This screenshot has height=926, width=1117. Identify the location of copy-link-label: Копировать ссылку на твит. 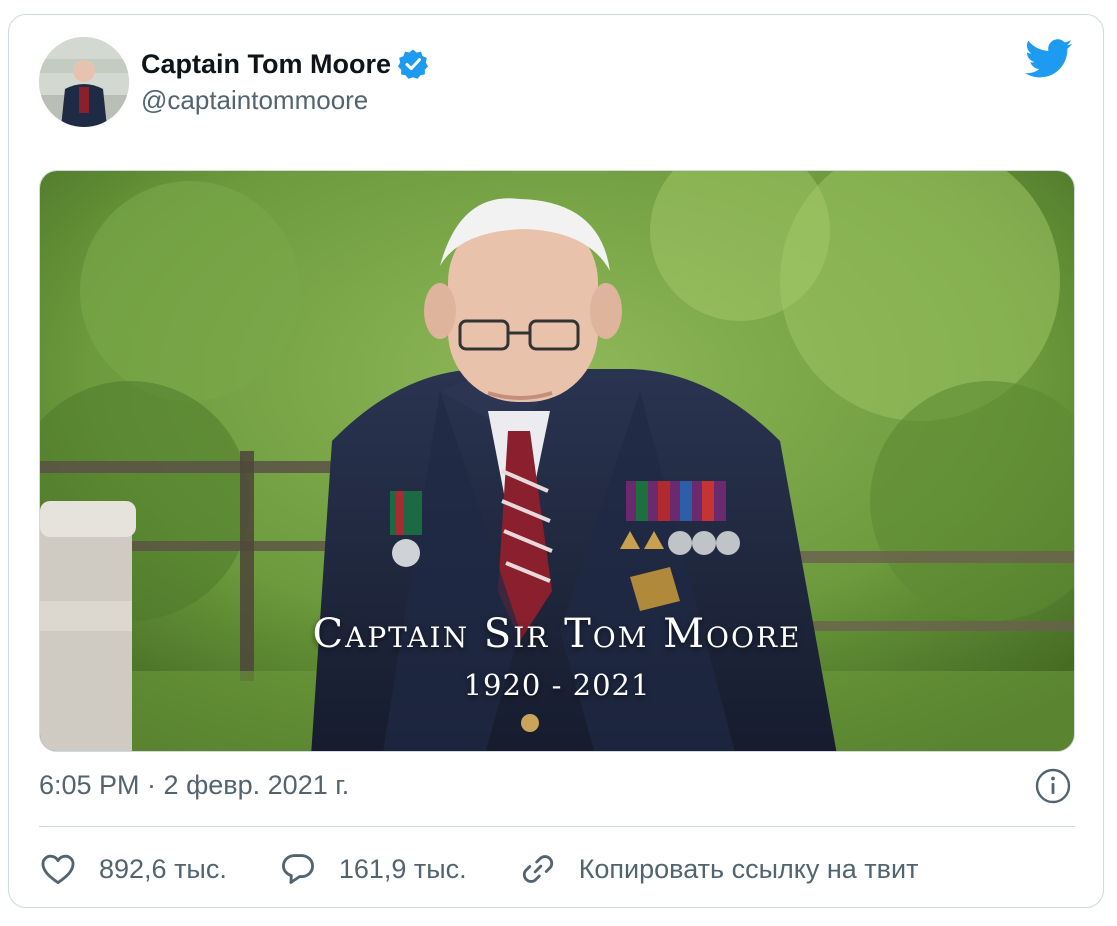
(748, 868).